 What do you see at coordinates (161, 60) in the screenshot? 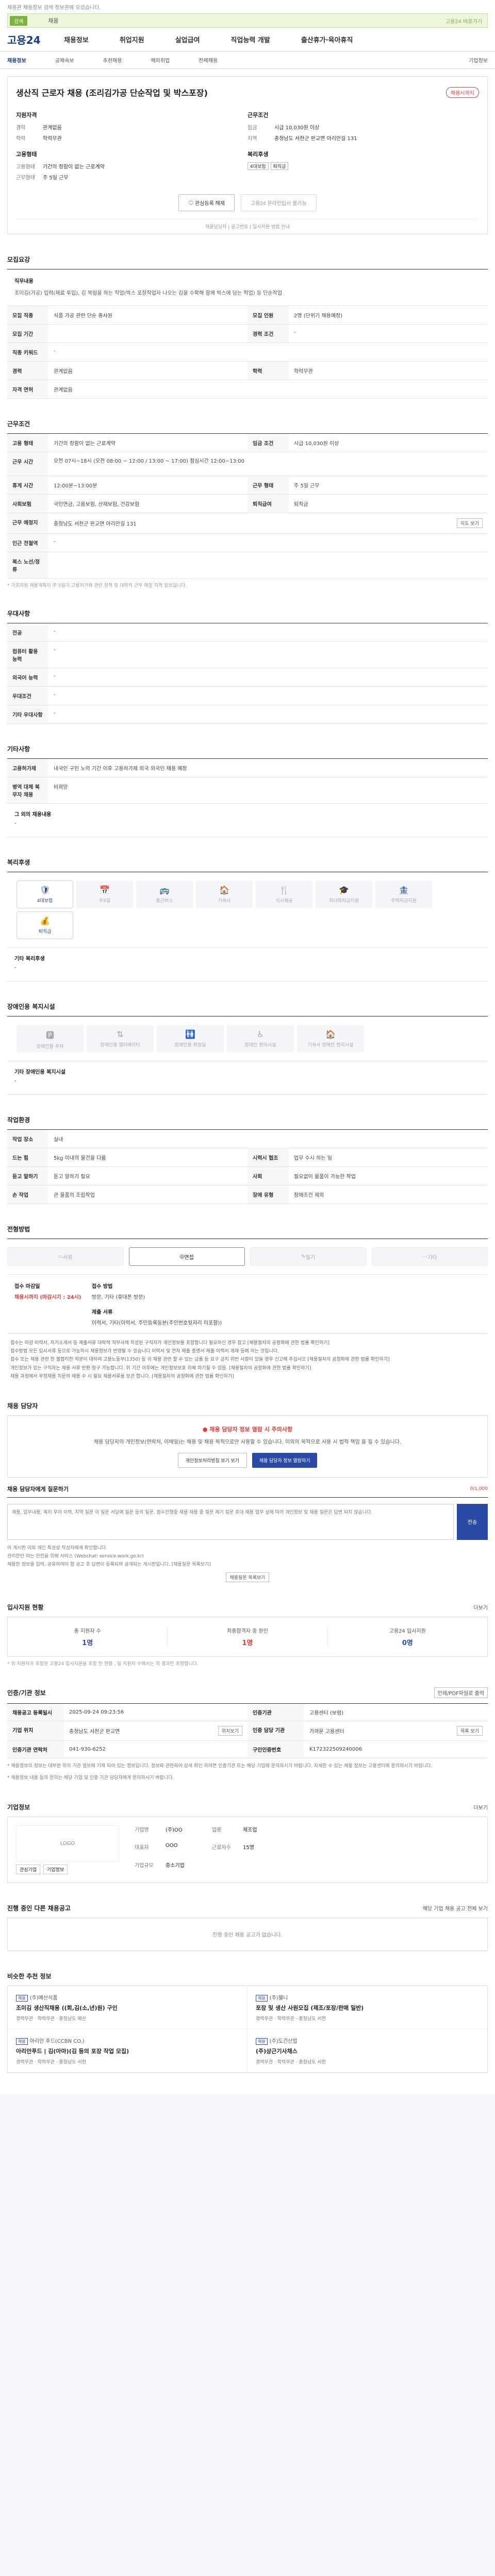
I see `subnav-item: 해외취업` at bounding box center [161, 60].